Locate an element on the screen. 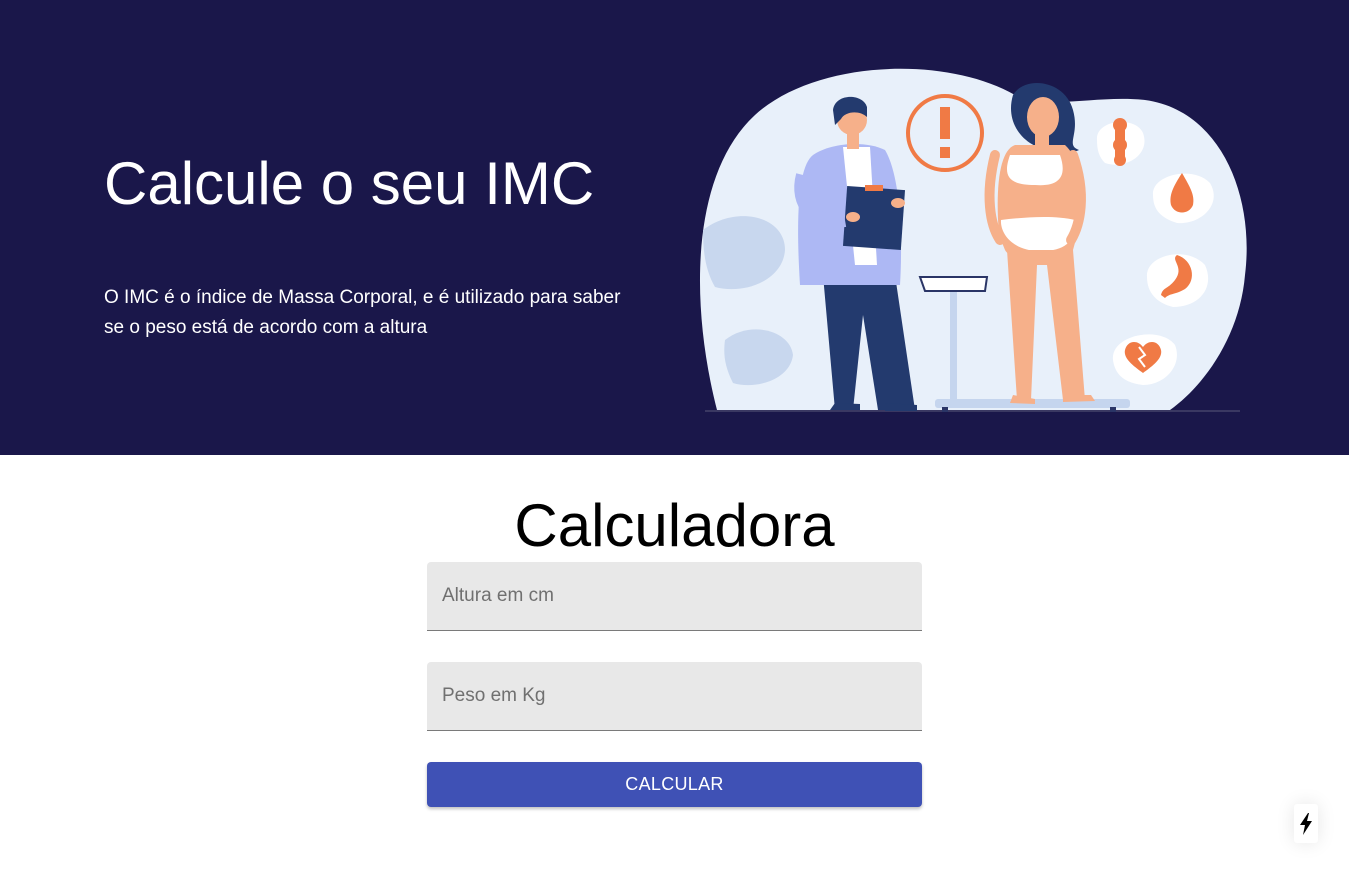 This screenshot has width=1349, height=880. lightning-bolt-button is located at coordinates (1306, 823).